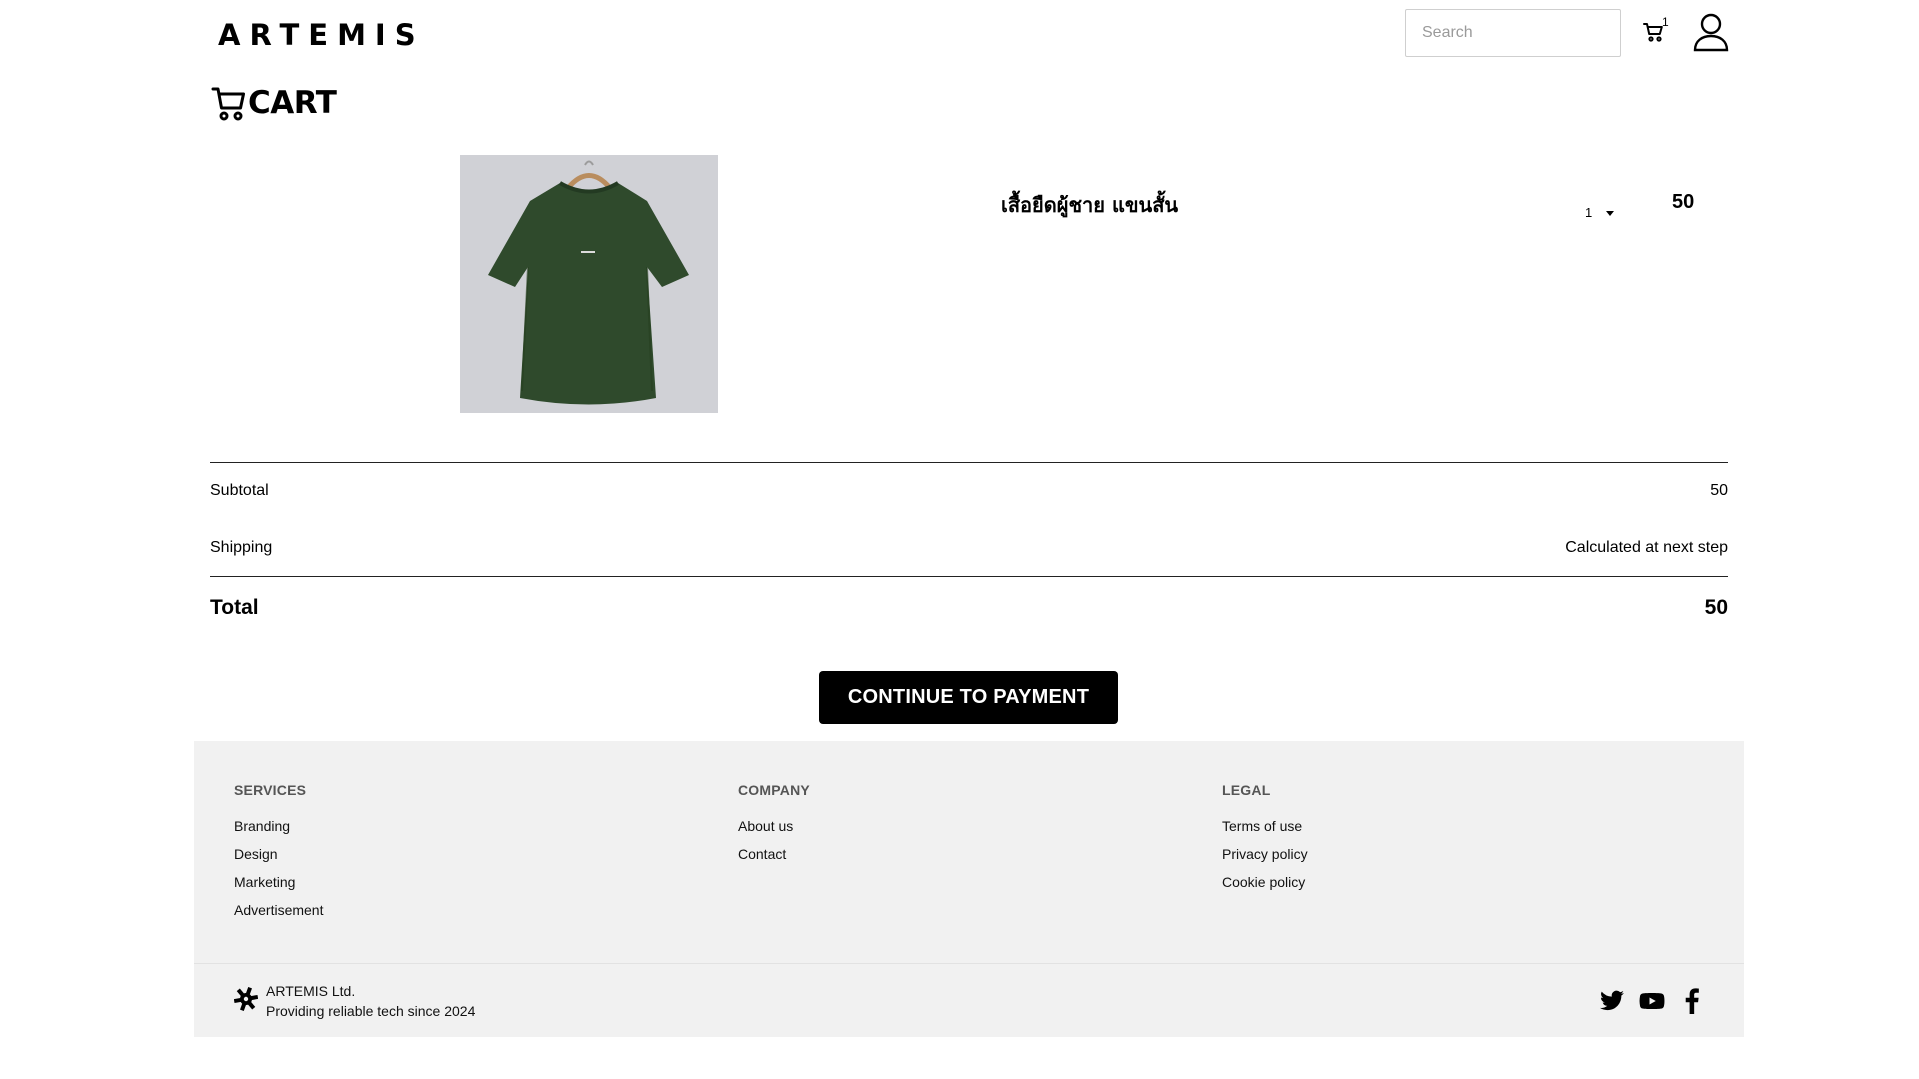  What do you see at coordinates (968, 697) in the screenshot?
I see `continue-to-payment-button: CONTINUE TO PAYMENT` at bounding box center [968, 697].